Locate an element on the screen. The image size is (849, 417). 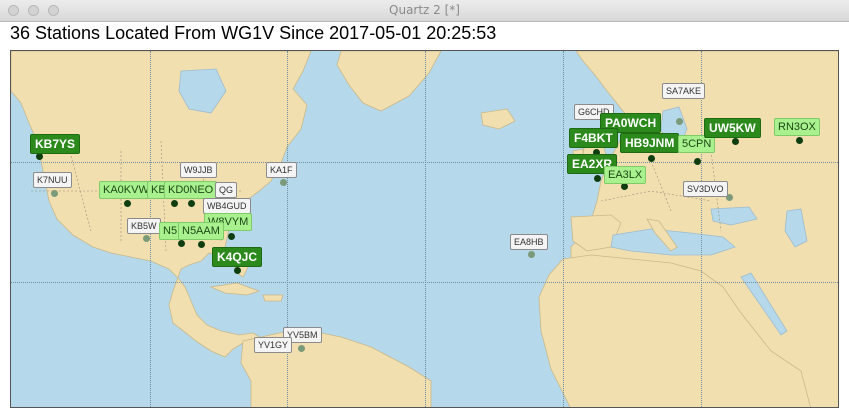
station-label-medium: KD0NEO is located at coordinates (191, 190).